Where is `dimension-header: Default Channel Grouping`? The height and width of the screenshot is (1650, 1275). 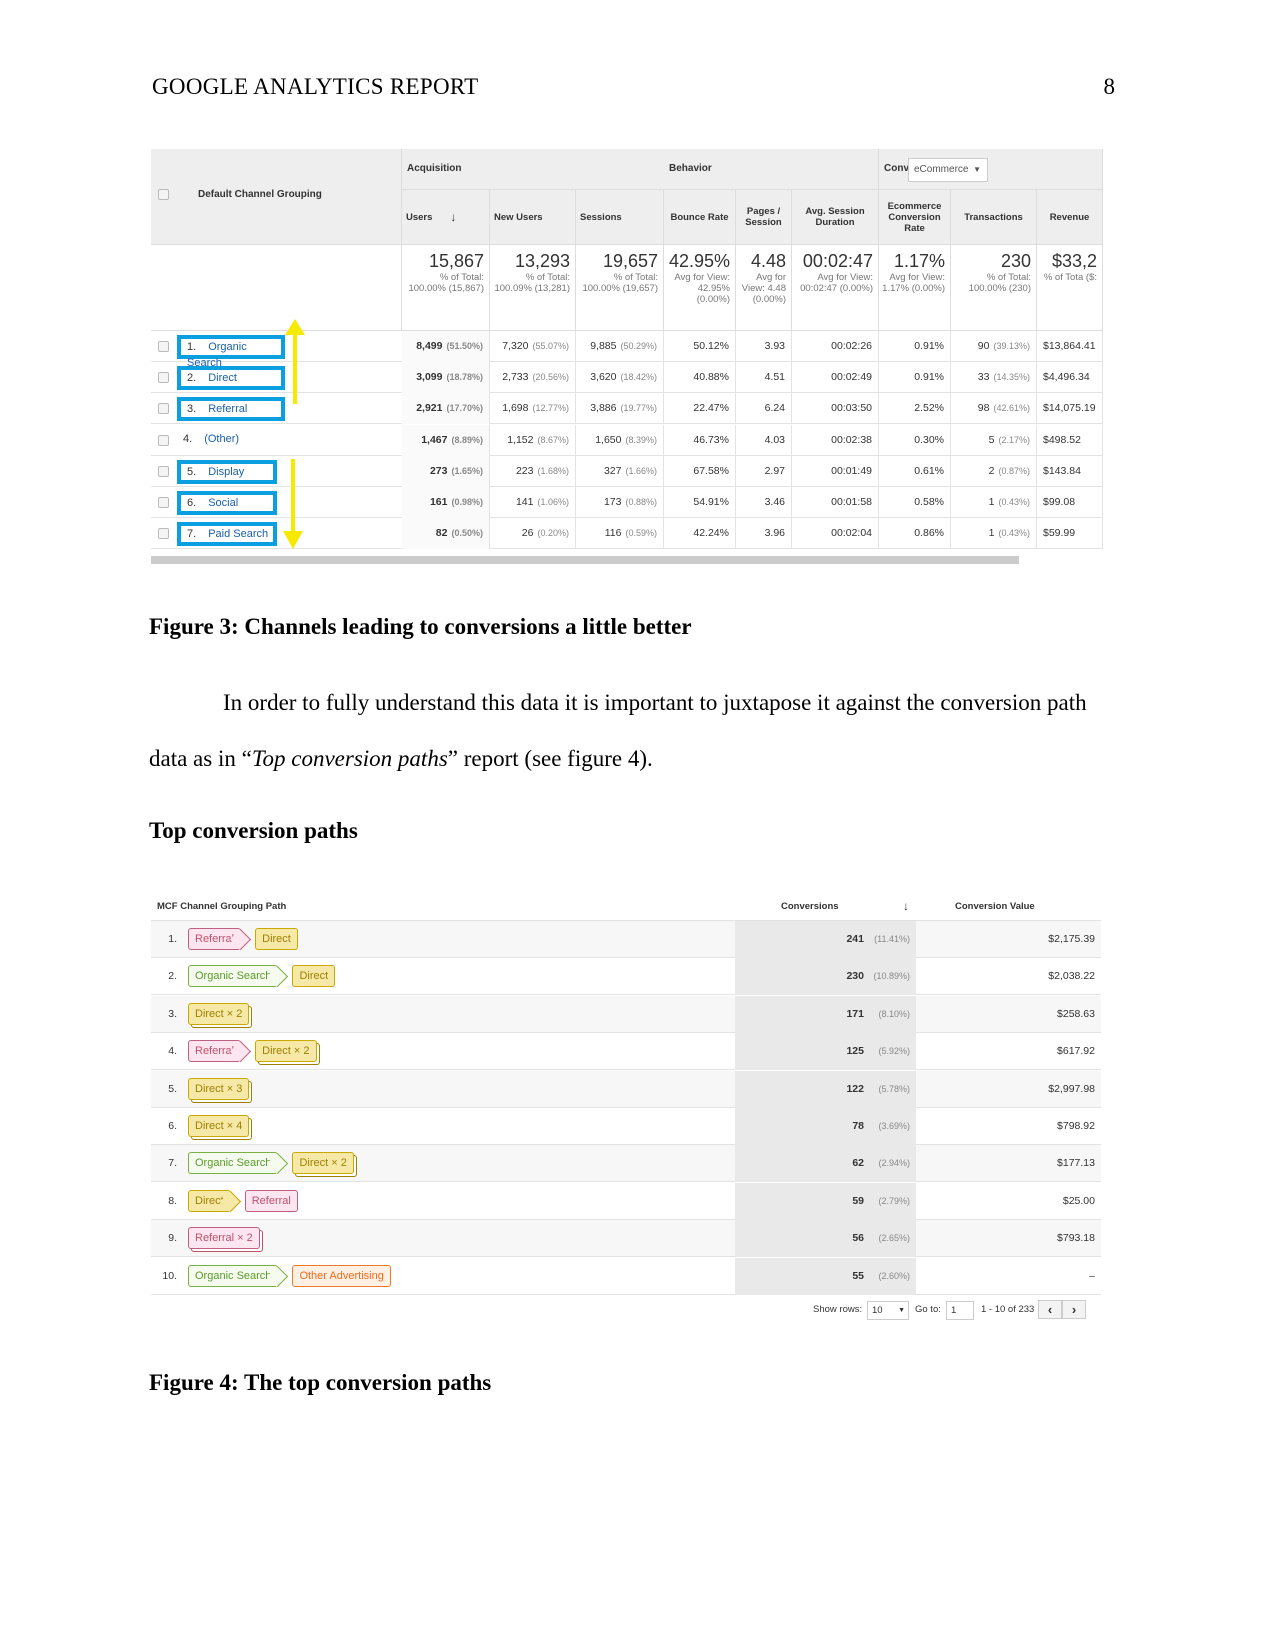 dimension-header: Default Channel Grouping is located at coordinates (289, 197).